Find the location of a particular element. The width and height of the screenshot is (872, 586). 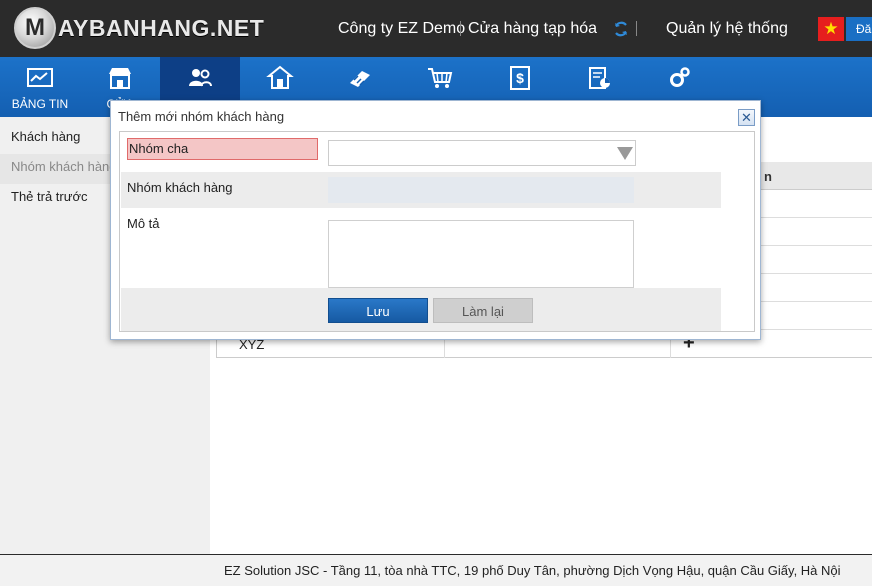

money-icon: $ is located at coordinates (520, 78).